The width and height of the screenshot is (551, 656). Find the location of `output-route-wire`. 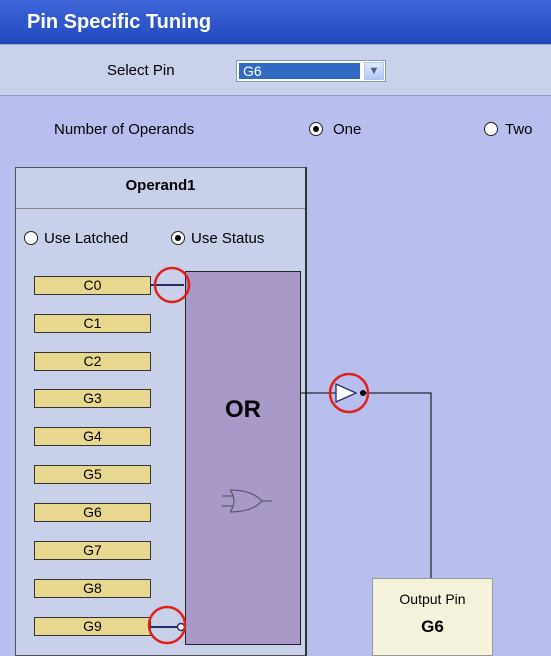

output-route-wire is located at coordinates (399, 485).